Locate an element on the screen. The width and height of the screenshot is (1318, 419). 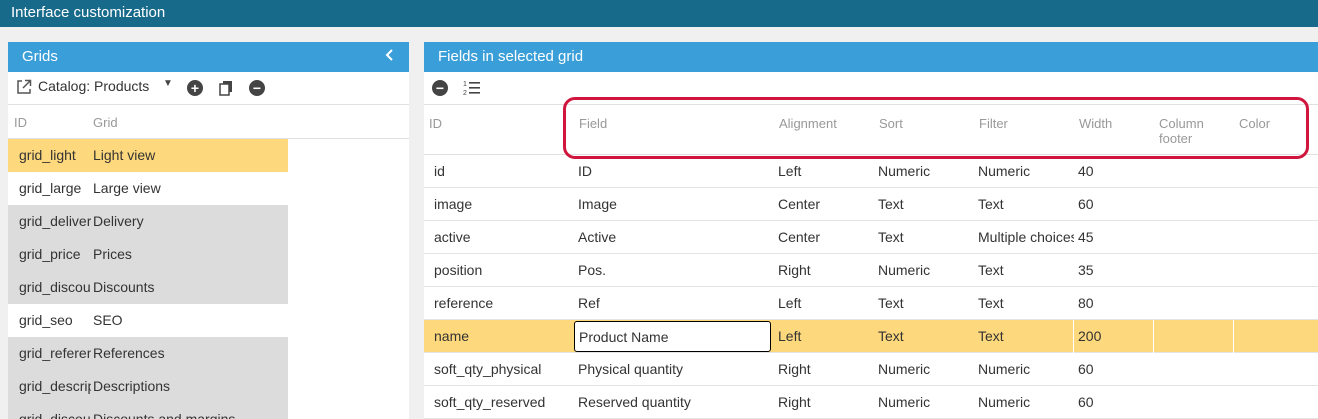
svg-text: 2 is located at coordinates (465, 93).